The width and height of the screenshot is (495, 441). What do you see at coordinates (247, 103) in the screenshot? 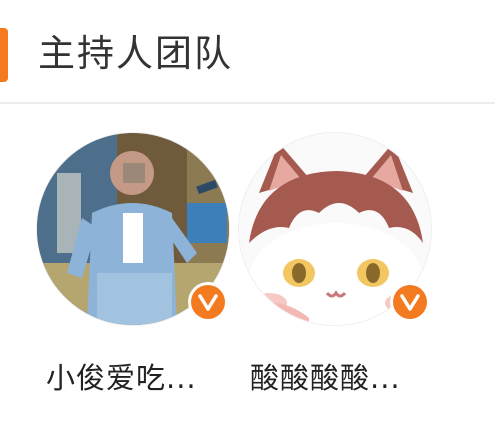
I see `section-divider` at bounding box center [247, 103].